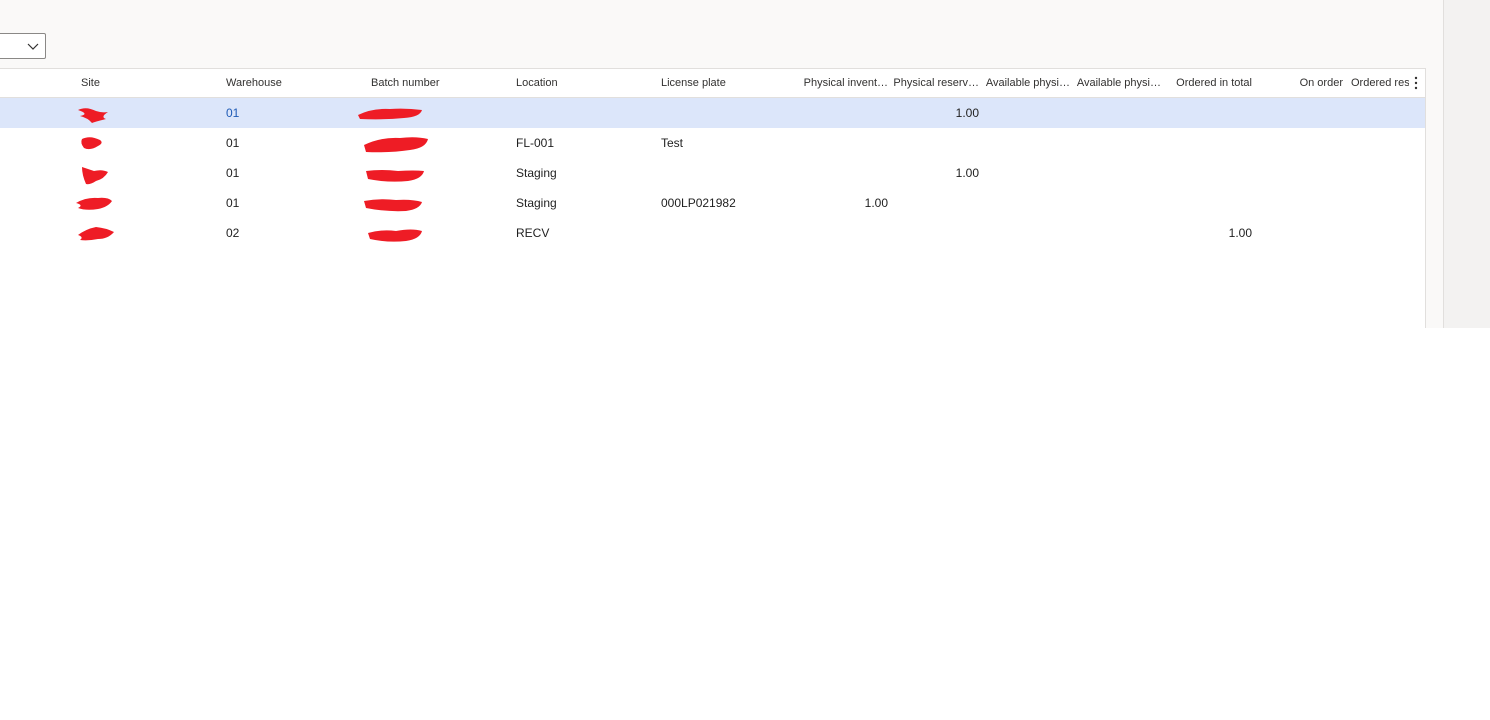 The height and width of the screenshot is (720, 1490). What do you see at coordinates (1300, 83) in the screenshot?
I see `column-header-on-order: On order` at bounding box center [1300, 83].